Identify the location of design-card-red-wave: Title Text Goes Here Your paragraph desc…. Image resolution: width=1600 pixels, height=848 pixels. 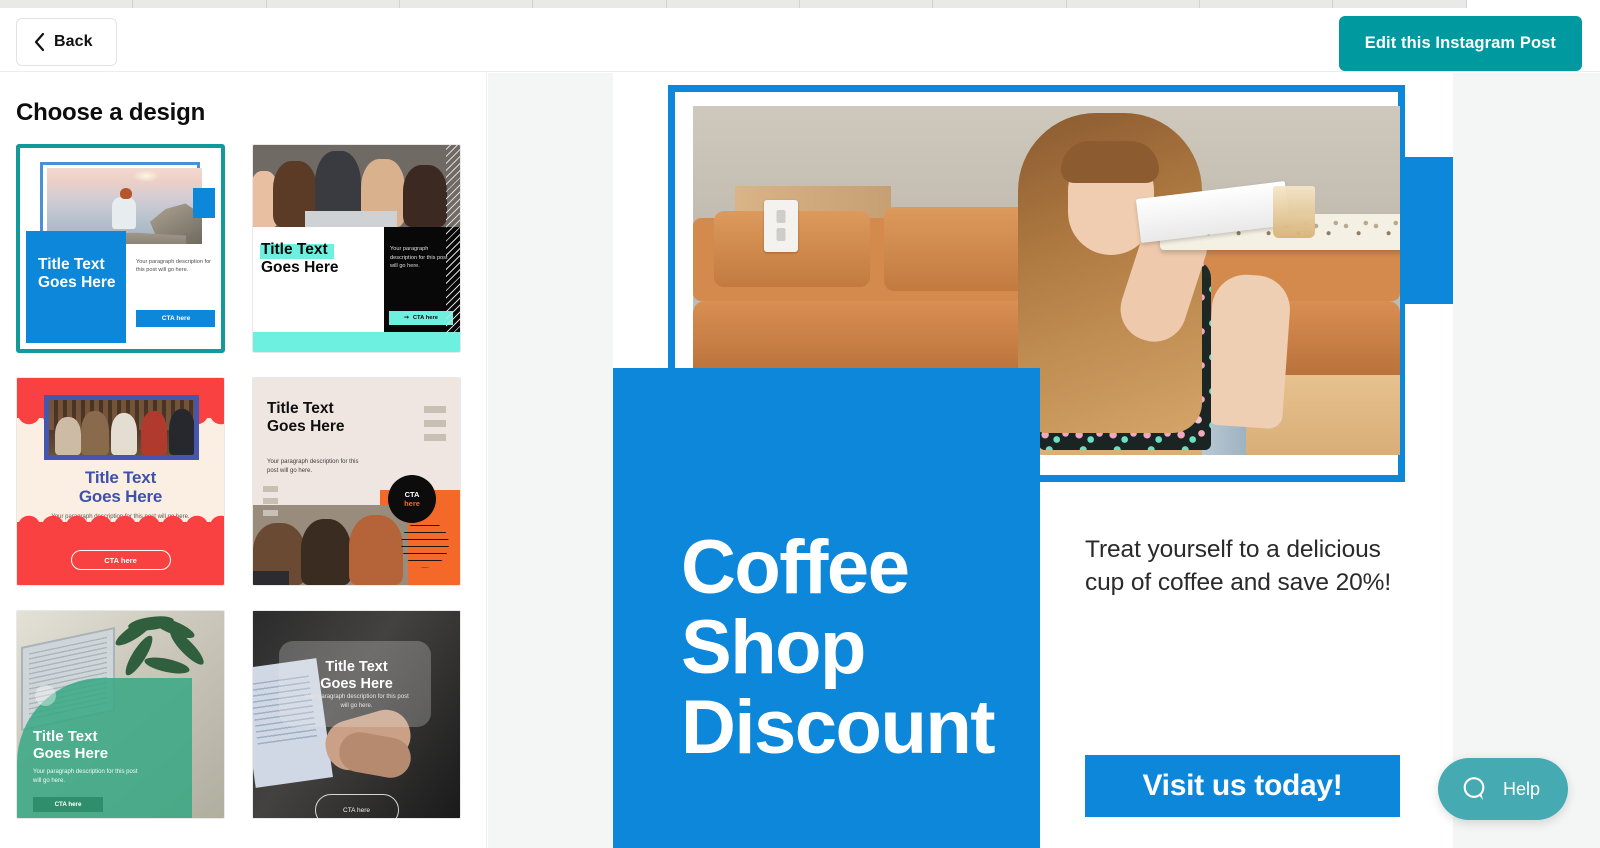
(120, 481).